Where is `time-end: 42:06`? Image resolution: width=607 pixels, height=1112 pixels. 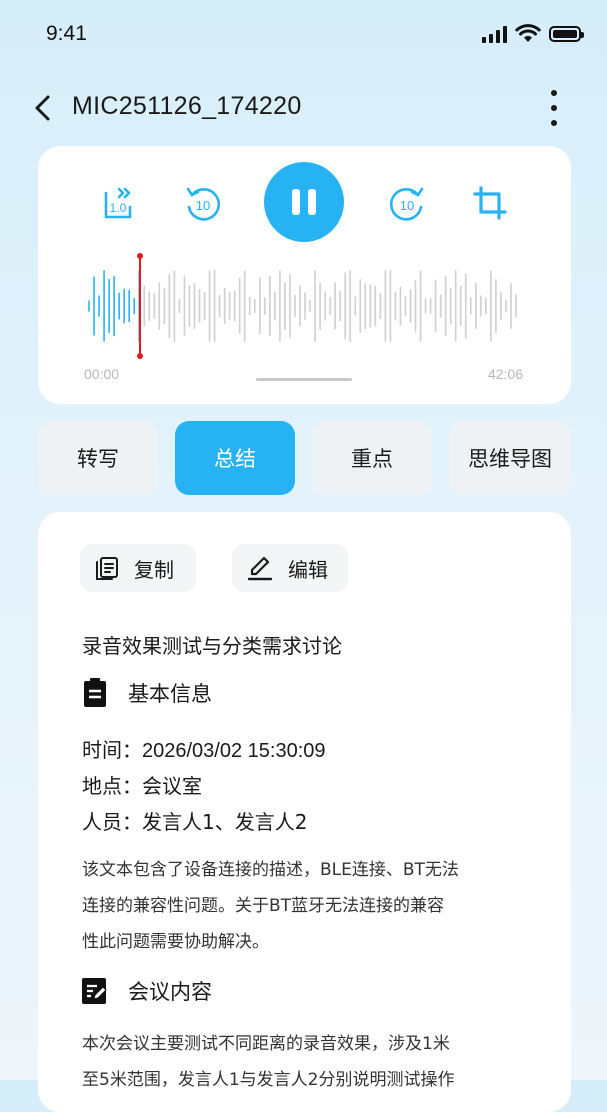 time-end: 42:06 is located at coordinates (505, 374).